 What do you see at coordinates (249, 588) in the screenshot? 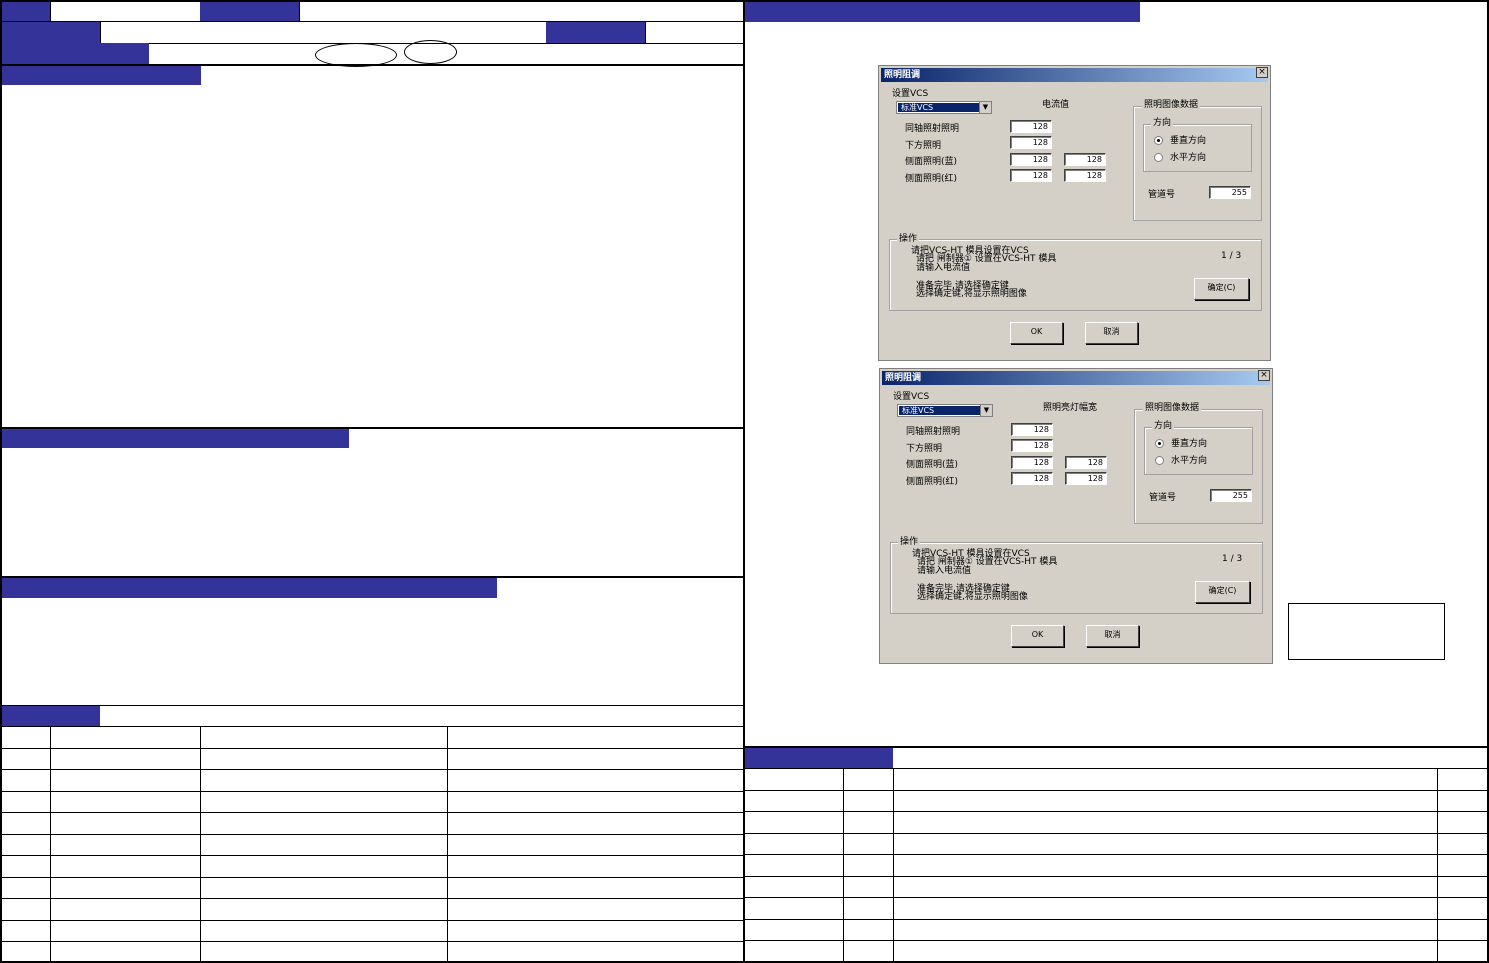
I see `section-3-header` at bounding box center [249, 588].